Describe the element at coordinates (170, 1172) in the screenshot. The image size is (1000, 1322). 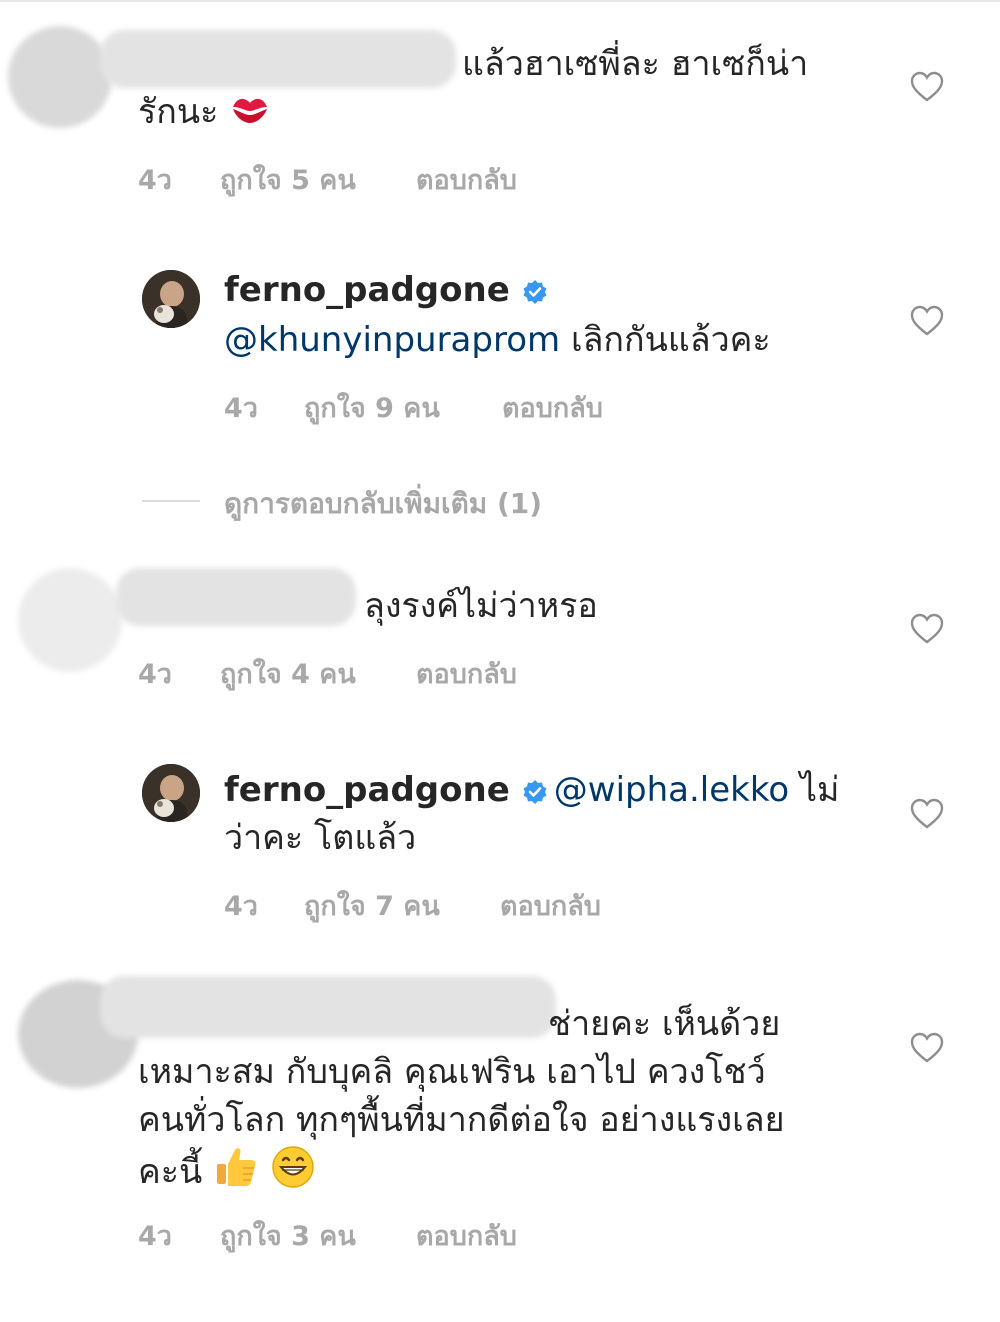
I see `comment-text-part: คะนี้` at that location.